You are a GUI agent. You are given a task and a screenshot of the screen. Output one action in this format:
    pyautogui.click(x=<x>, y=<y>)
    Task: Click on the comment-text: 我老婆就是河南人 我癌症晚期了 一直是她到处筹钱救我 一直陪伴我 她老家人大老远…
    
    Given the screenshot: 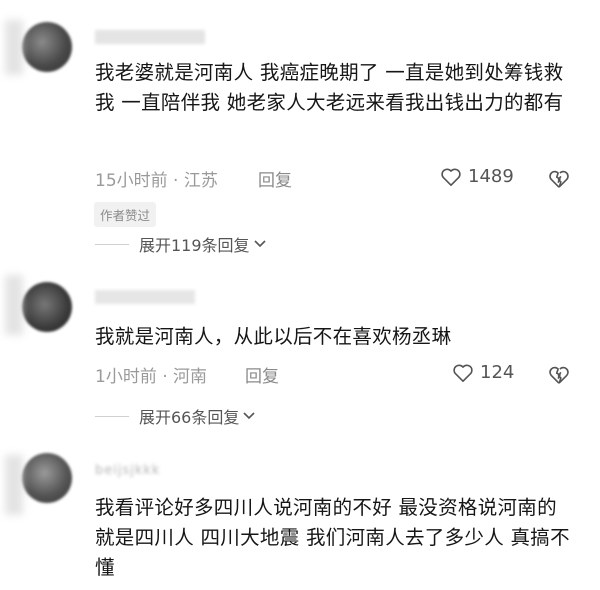 What is the action you would take?
    pyautogui.click(x=329, y=87)
    